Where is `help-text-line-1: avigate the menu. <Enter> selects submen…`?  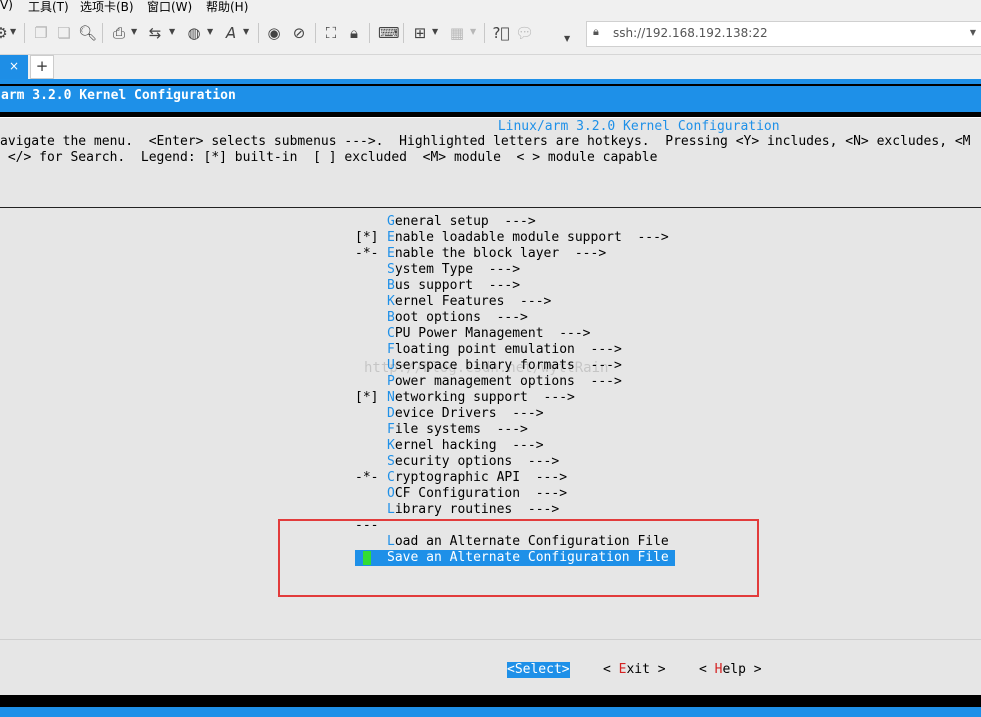 help-text-line-1: avigate the menu. <Enter> selects submen… is located at coordinates (485, 141).